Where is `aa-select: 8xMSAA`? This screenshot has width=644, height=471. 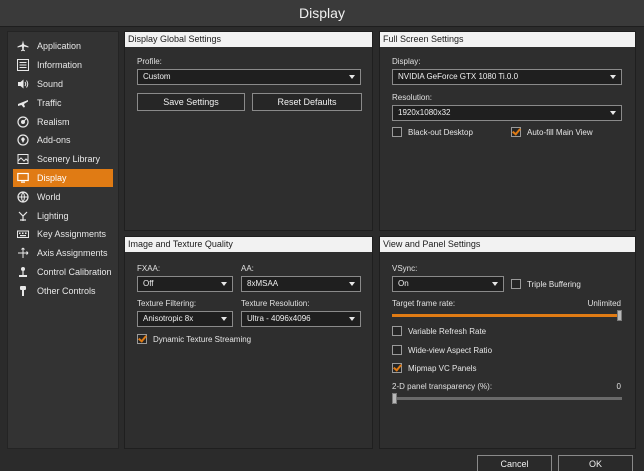
aa-select: 8xMSAA is located at coordinates (301, 284).